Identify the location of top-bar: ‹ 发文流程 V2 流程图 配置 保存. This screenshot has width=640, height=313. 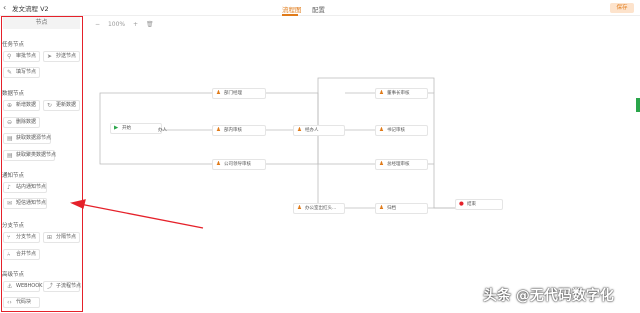
(320, 8).